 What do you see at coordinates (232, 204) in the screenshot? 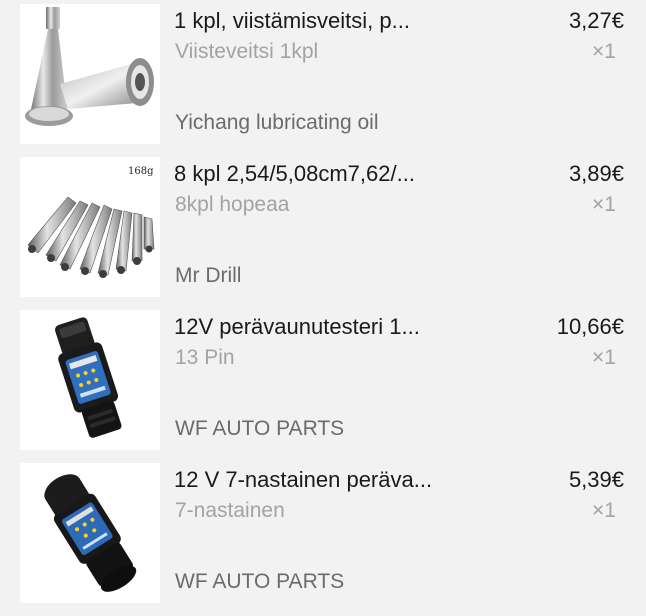
I see `product-variant: 8kpl hopeaa` at bounding box center [232, 204].